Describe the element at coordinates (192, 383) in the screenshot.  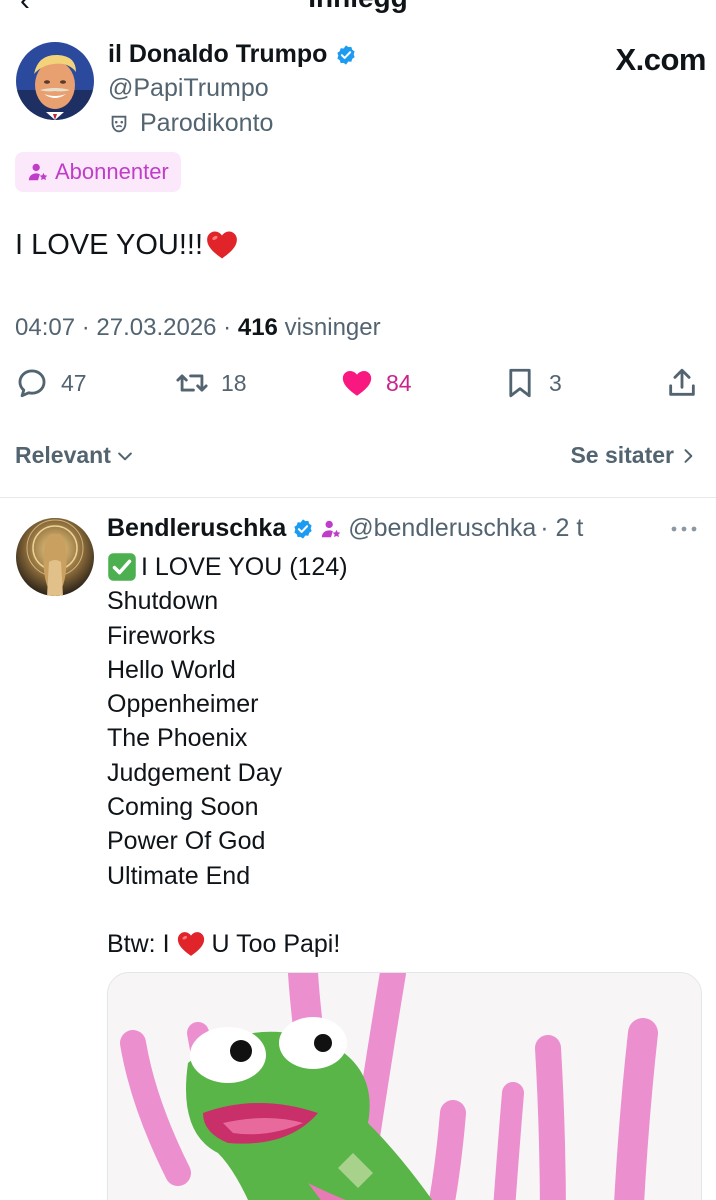
I see `repost-icon` at that location.